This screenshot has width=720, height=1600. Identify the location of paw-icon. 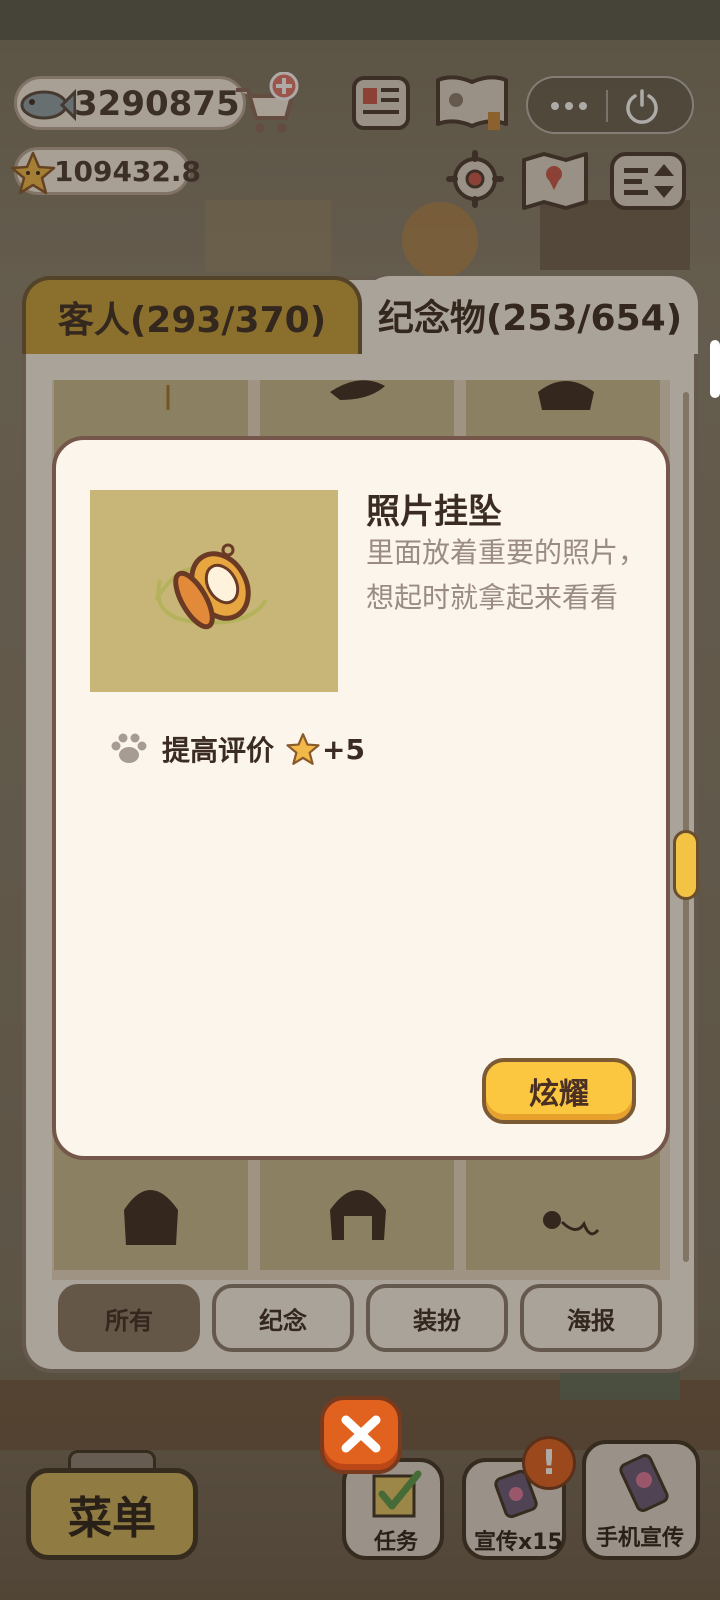
(129, 748).